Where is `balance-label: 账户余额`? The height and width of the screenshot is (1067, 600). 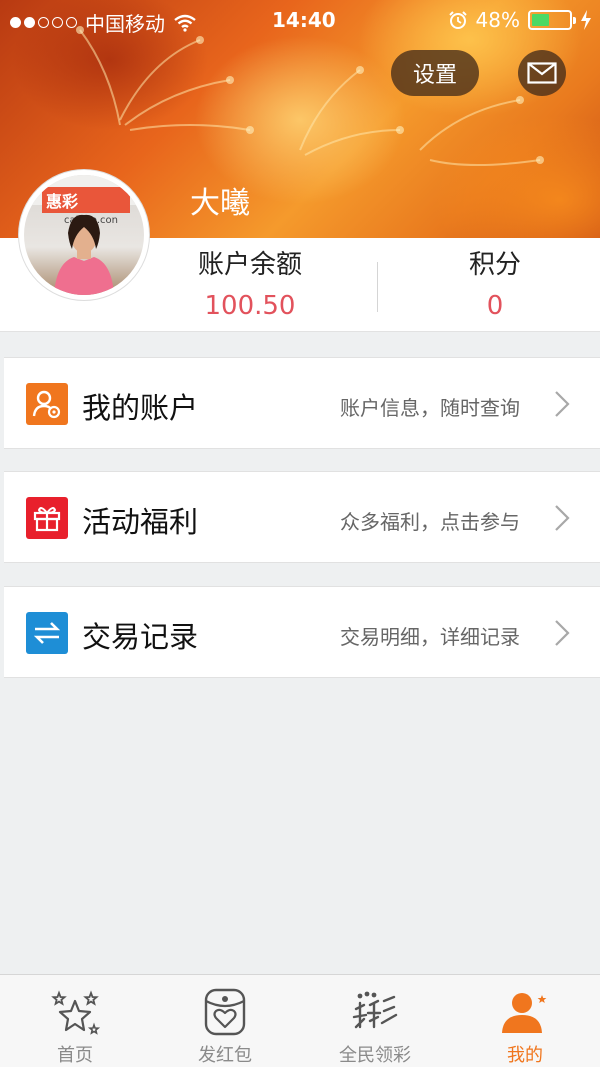 balance-label: 账户余额 is located at coordinates (249, 265).